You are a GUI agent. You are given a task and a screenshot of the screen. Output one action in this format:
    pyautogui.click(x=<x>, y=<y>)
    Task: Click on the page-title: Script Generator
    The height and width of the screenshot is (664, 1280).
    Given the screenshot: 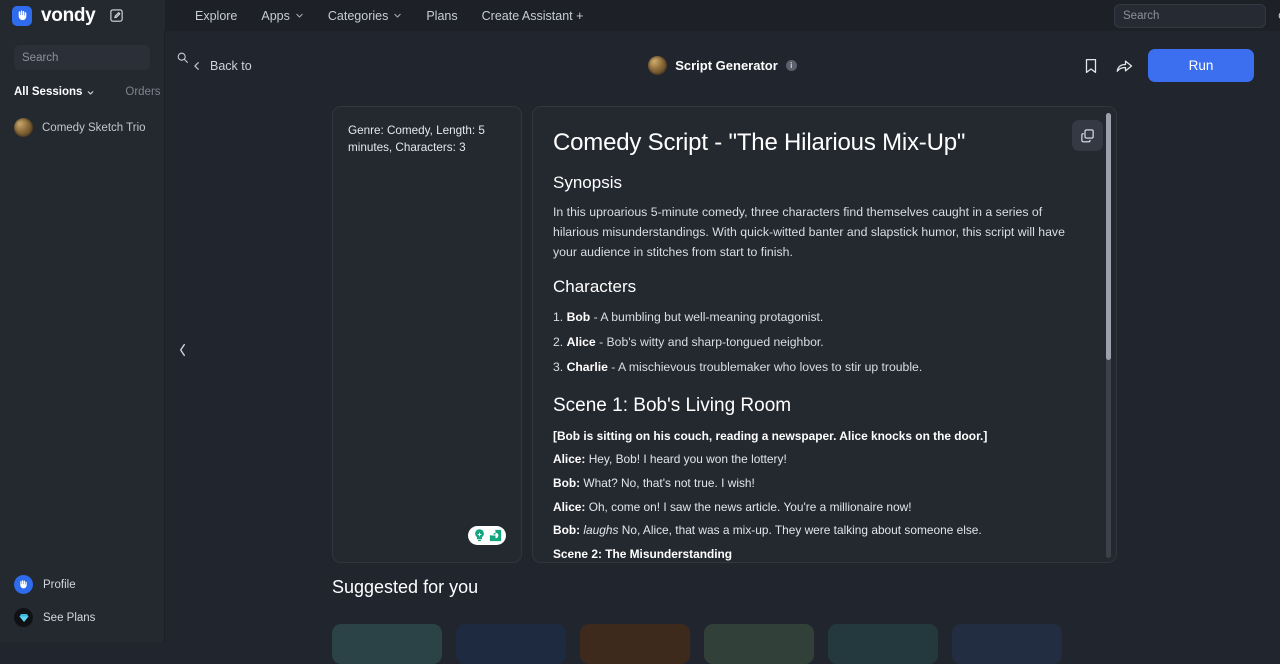 What is the action you would take?
    pyautogui.click(x=726, y=65)
    